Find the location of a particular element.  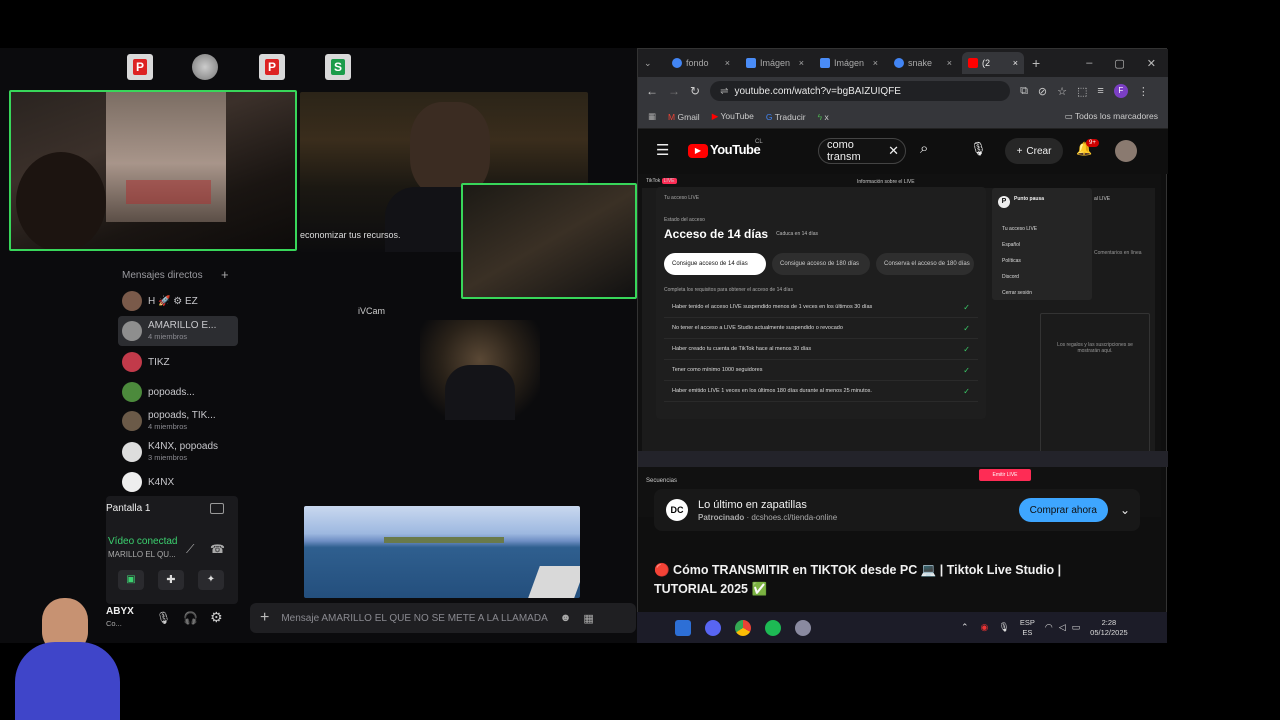

notification-count: 9+ is located at coordinates (1092, 143).